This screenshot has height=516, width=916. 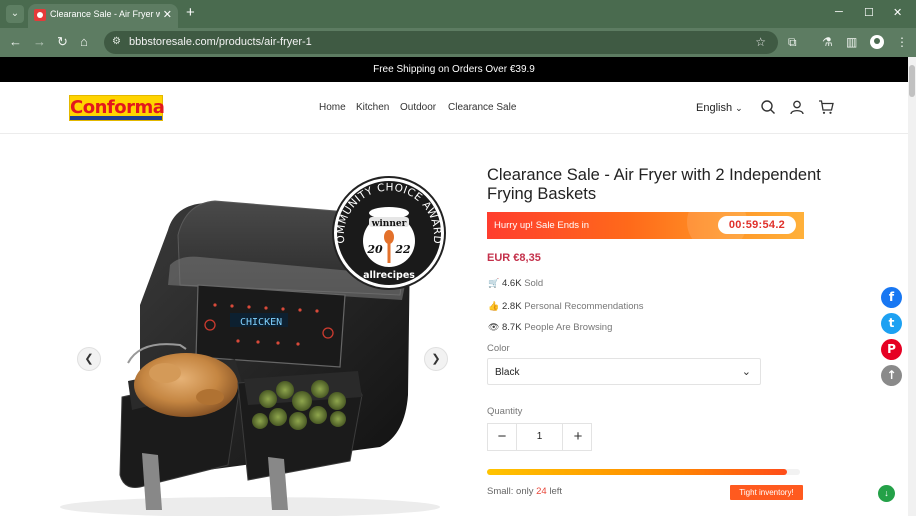 What do you see at coordinates (389, 275) in the screenshot?
I see `award-brand-text: allrecipes` at bounding box center [389, 275].